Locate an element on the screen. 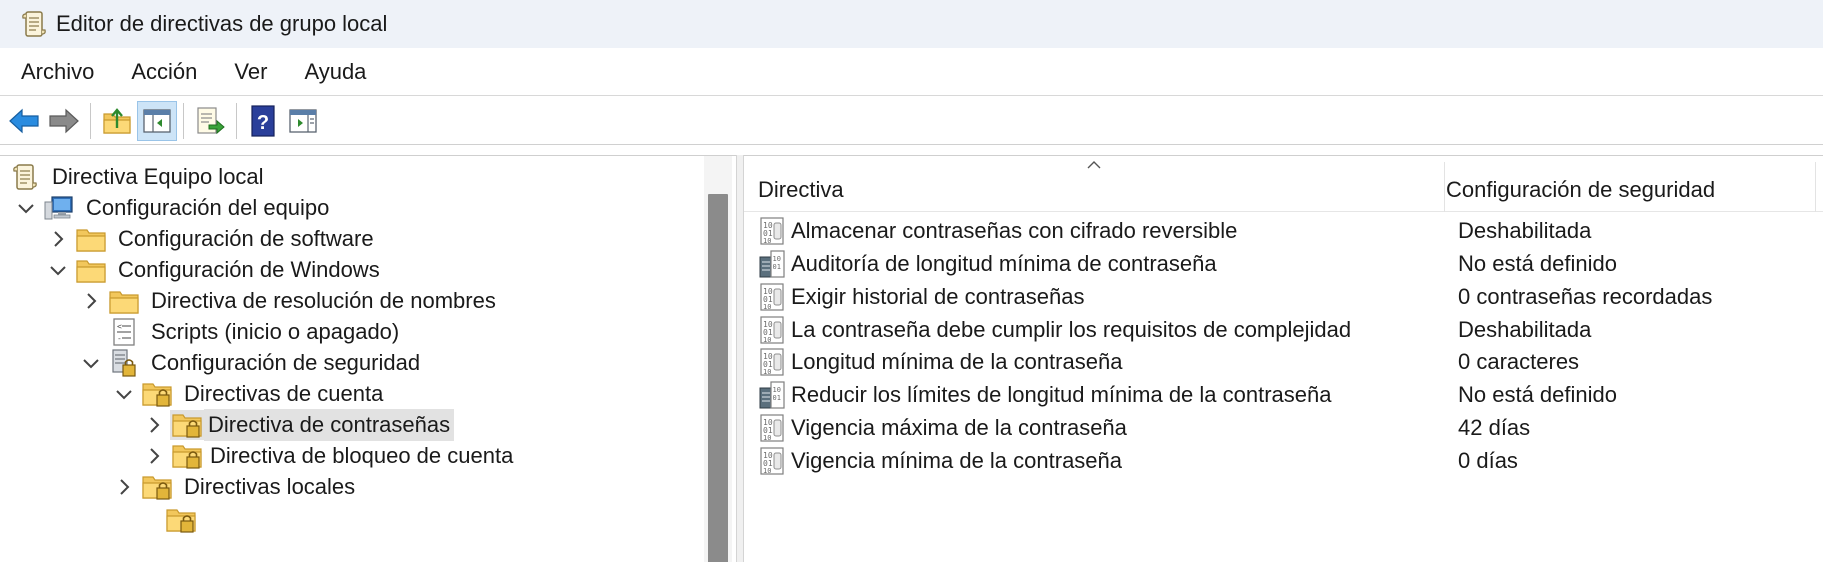 The width and height of the screenshot is (1823, 562). pane-splitter is located at coordinates (740, 358).